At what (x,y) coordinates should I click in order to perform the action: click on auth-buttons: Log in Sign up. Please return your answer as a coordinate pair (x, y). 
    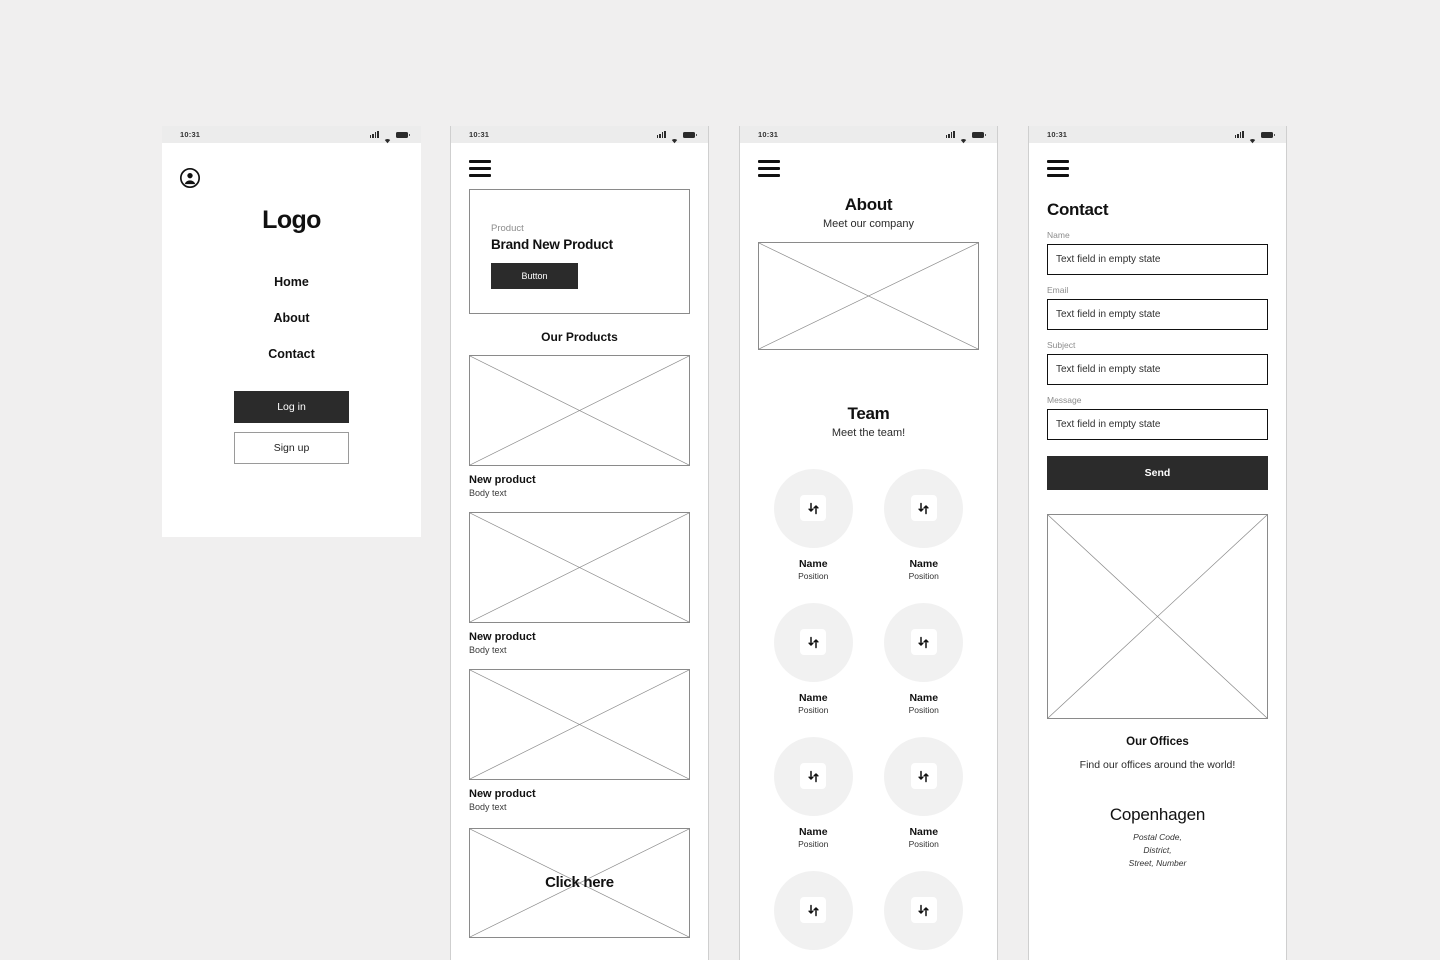
    Looking at the image, I should click on (291, 427).